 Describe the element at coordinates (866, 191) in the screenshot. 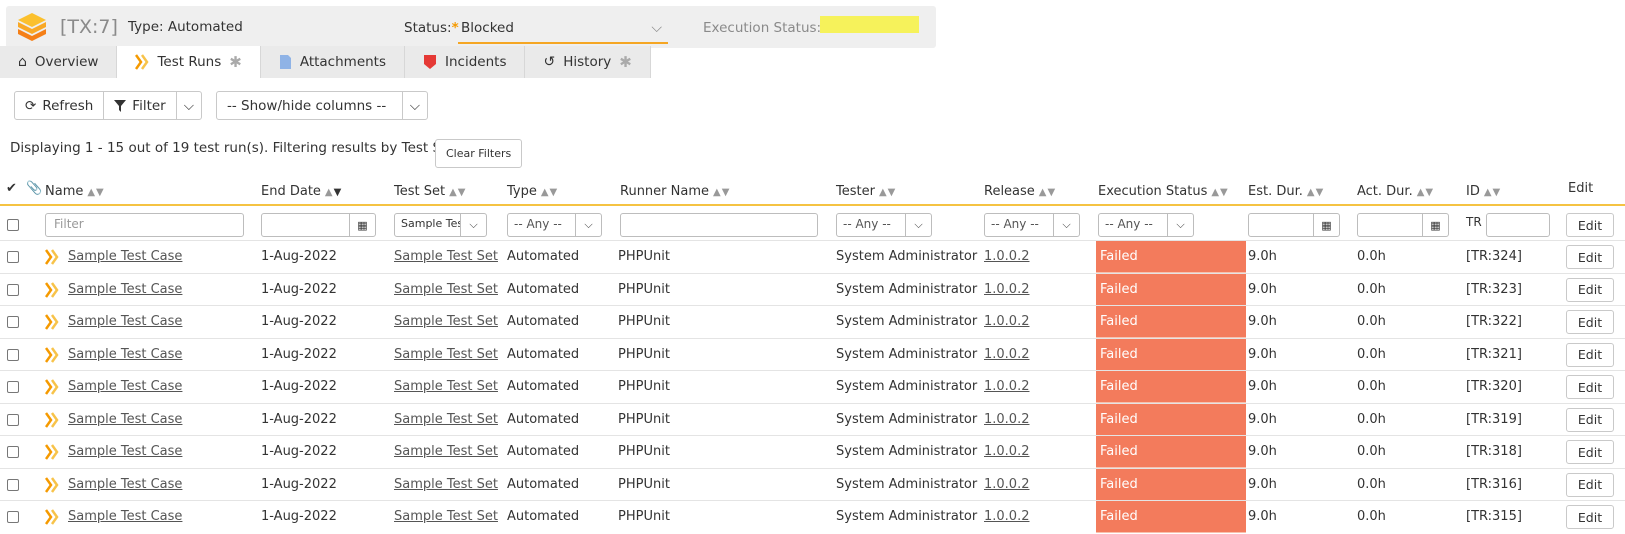

I see `column-header-tester: Tester ▲▼` at that location.